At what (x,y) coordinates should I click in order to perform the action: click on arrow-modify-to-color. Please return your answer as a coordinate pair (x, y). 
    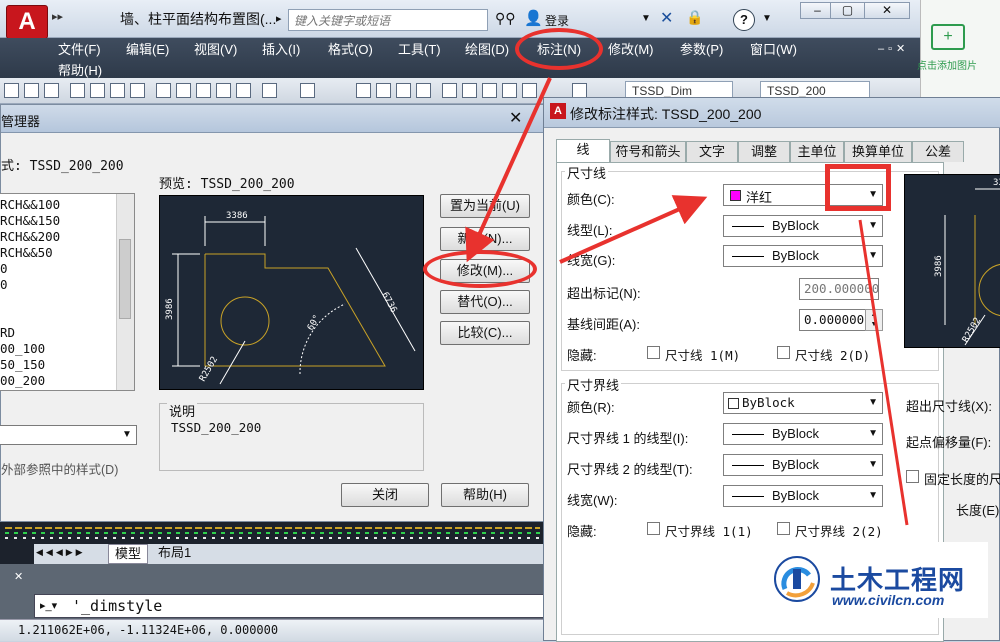
    Looking at the image, I should click on (633, 229).